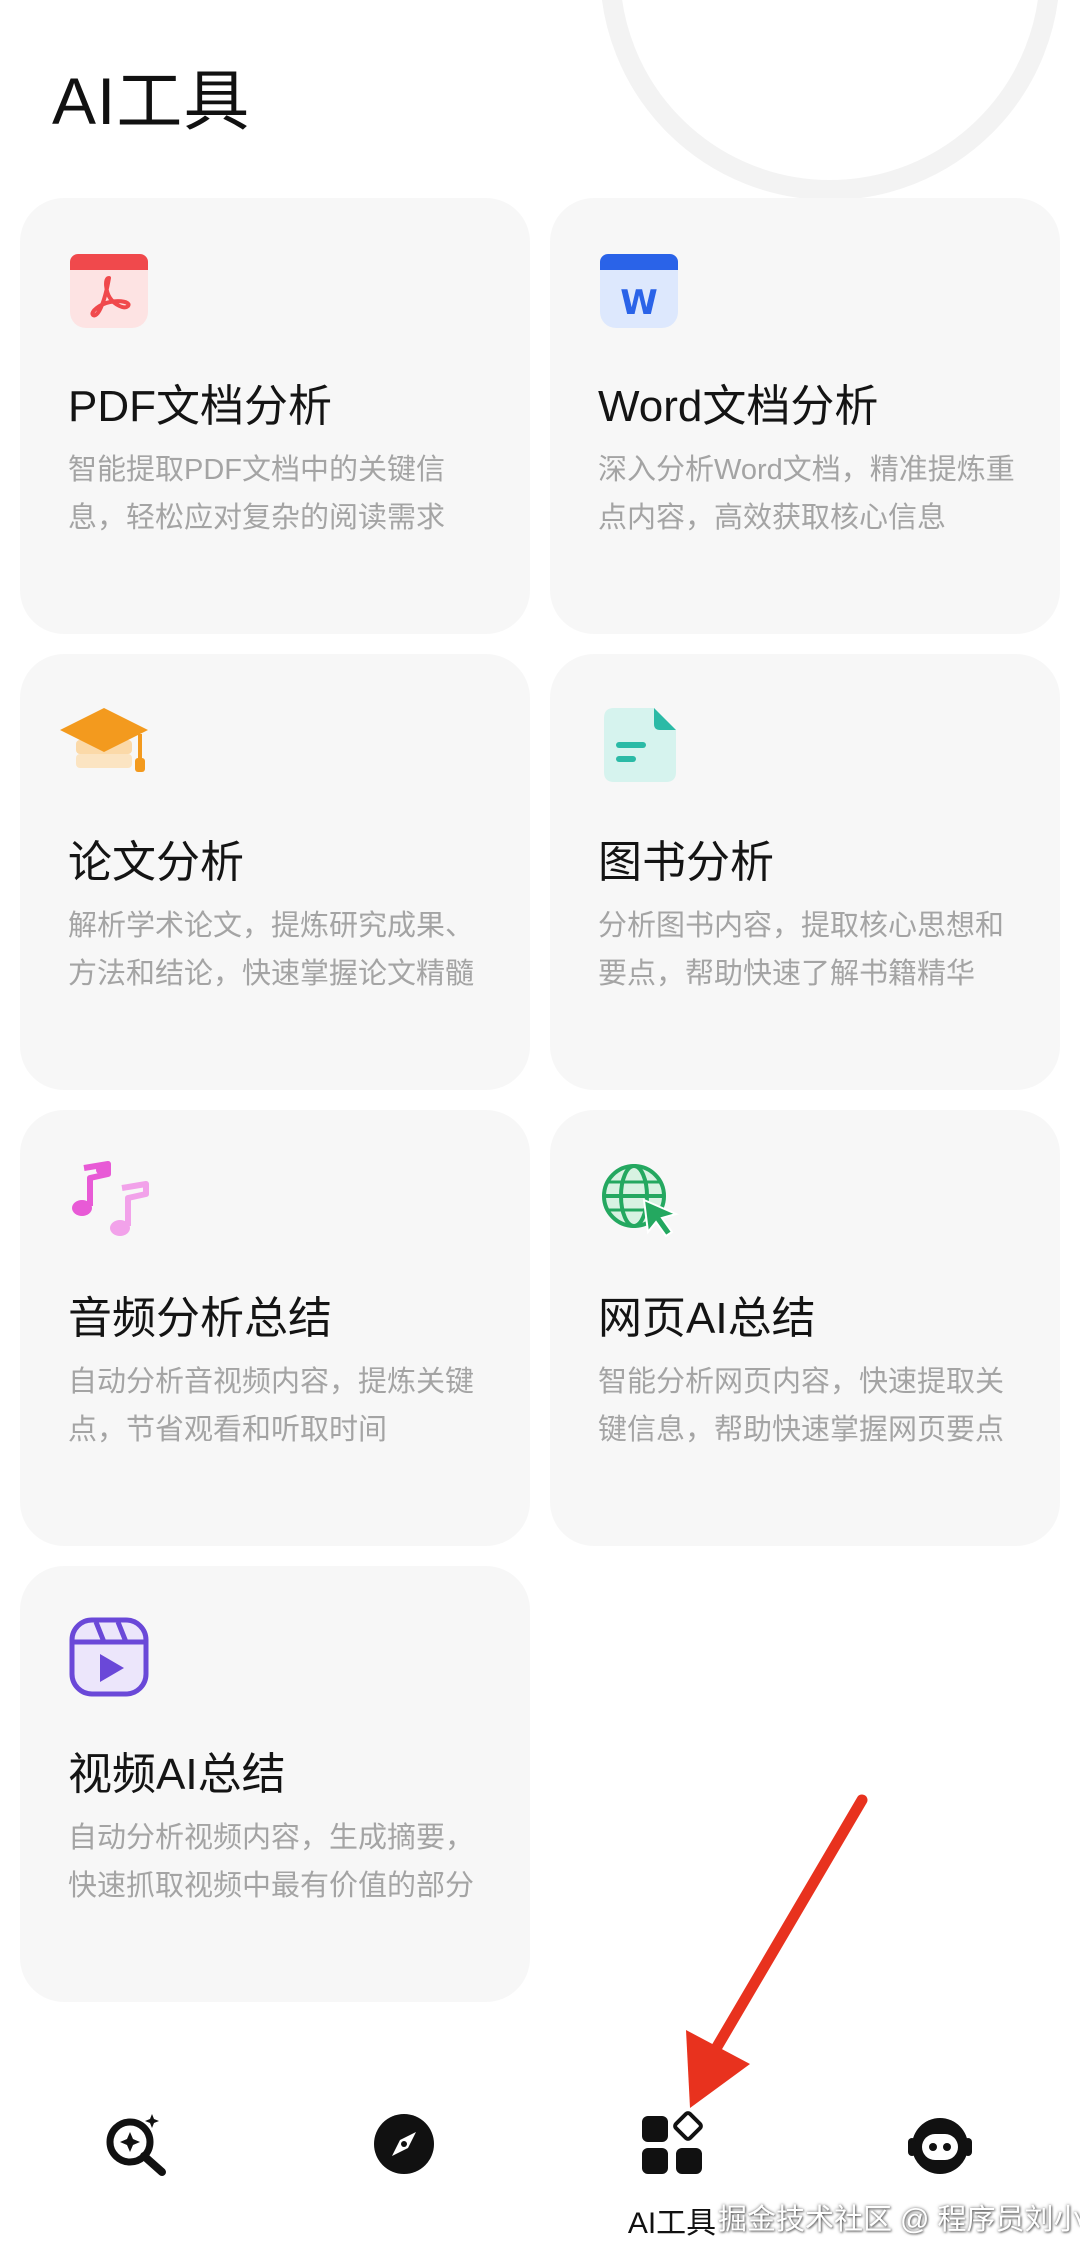  Describe the element at coordinates (940, 2144) in the screenshot. I see `robot-icon` at that location.